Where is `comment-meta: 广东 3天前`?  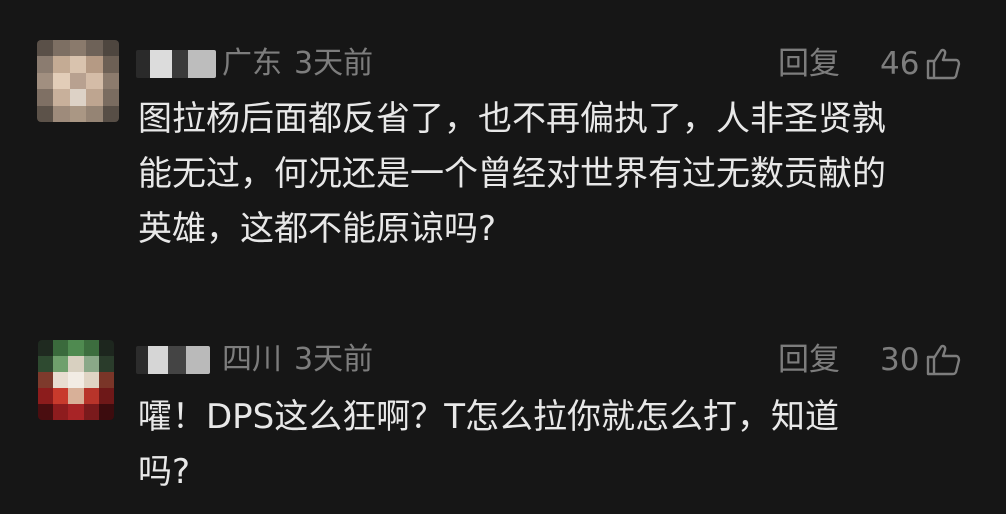 comment-meta: 广东 3天前 is located at coordinates (297, 64).